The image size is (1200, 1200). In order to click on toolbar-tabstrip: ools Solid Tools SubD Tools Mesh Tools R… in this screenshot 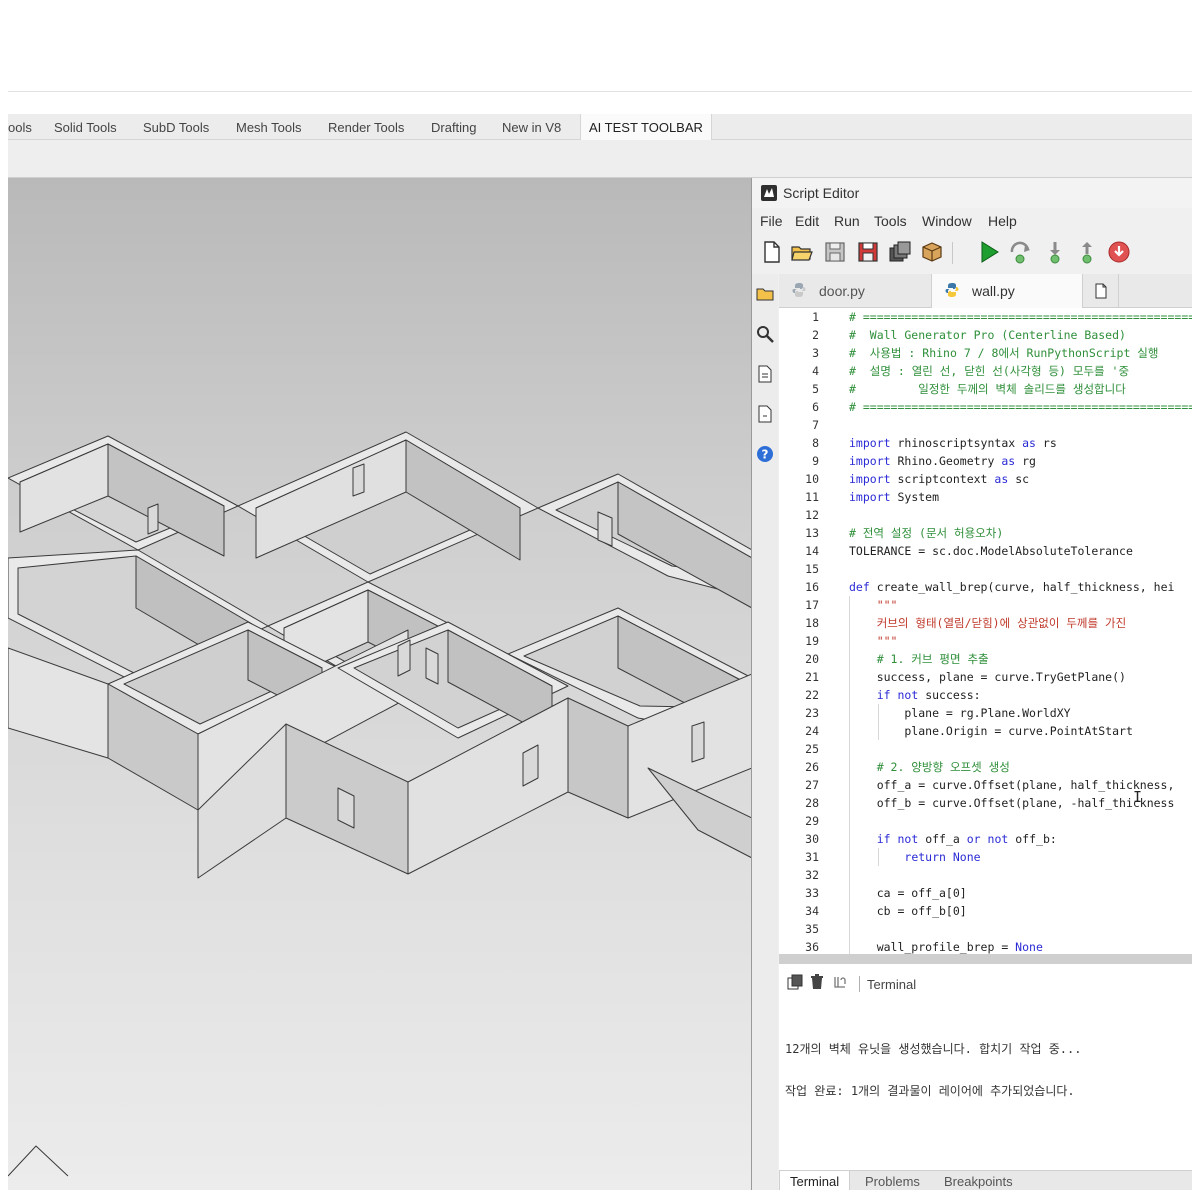, I will do `click(600, 127)`.